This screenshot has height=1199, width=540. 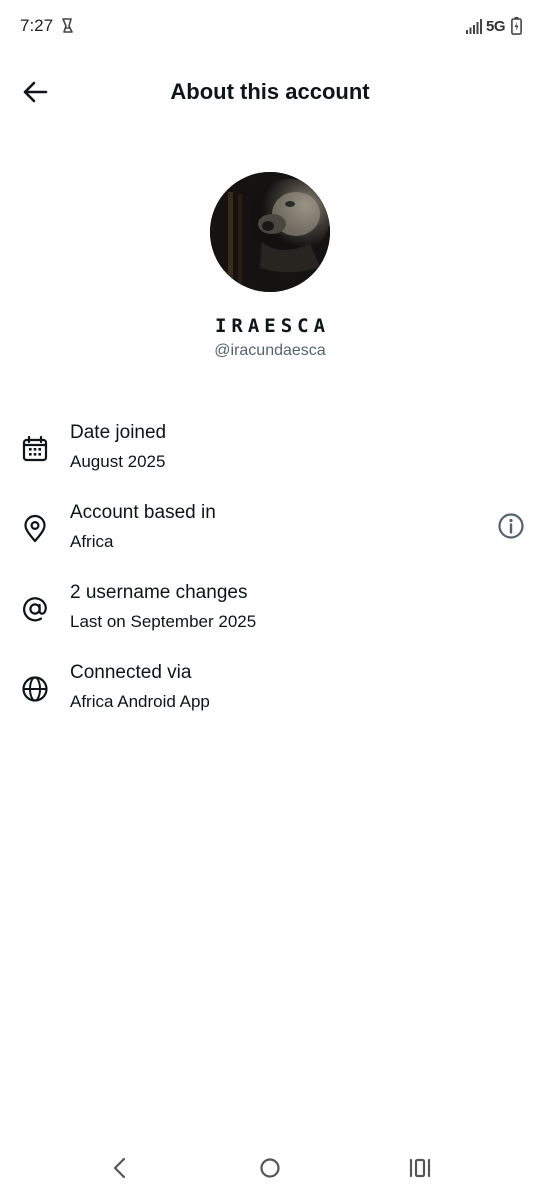 I want to click on battery-icon, so click(x=516, y=26).